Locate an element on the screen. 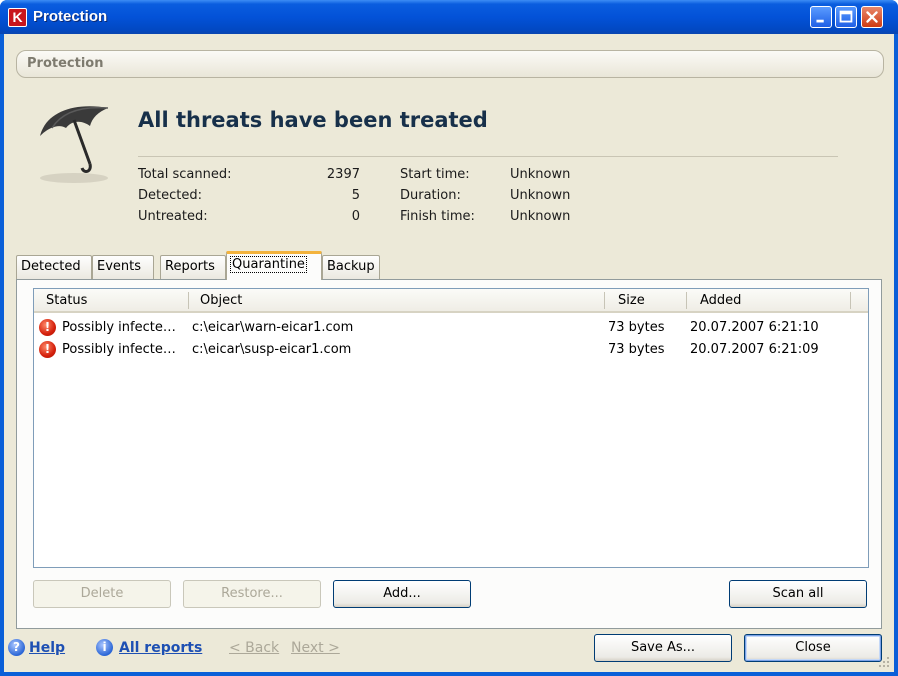  object-cell: c:\eicar\susp-eicar1.com is located at coordinates (272, 349).